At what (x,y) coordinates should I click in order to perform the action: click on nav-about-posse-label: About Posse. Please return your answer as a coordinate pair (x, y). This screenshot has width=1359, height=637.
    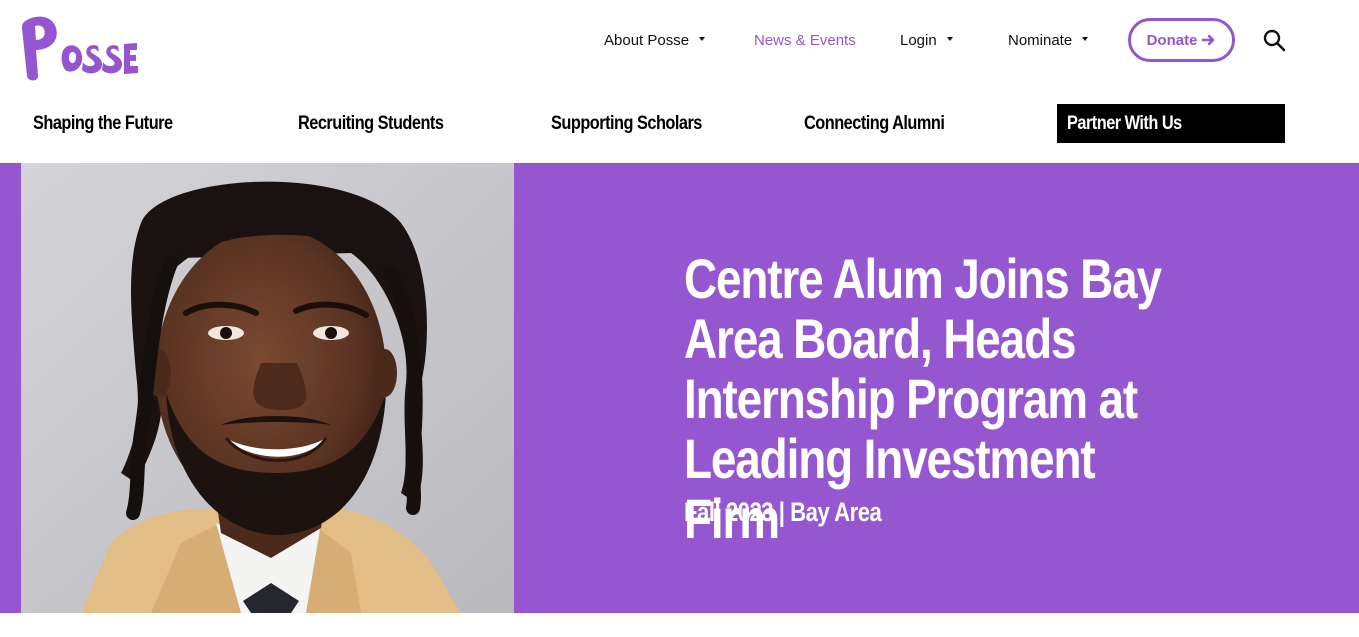
    Looking at the image, I should click on (647, 40).